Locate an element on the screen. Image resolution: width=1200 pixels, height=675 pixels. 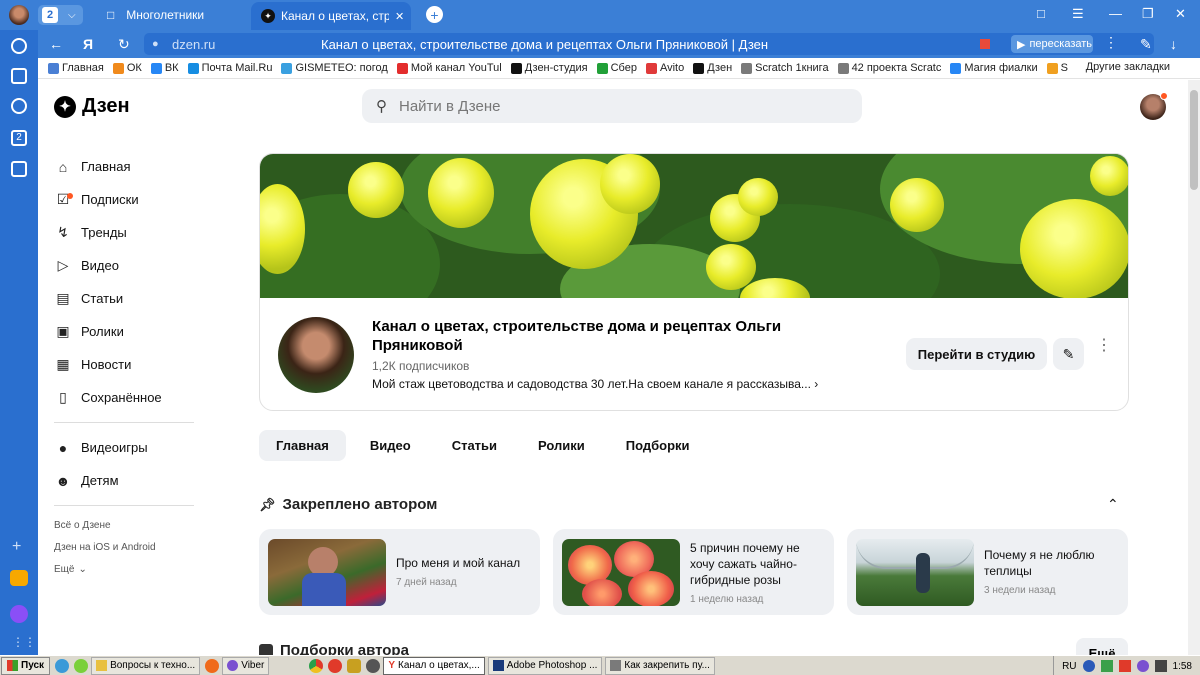
scrollbar-thumb is located at coordinates (1194, 140).